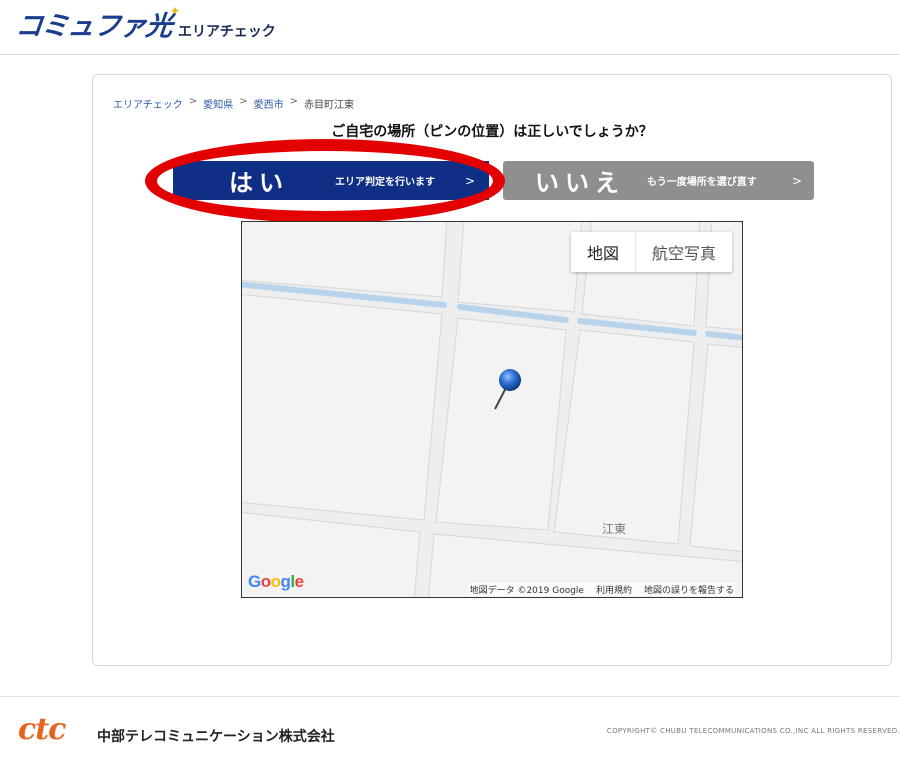 This screenshot has height=775, width=900. I want to click on ctc-logo: ctc, so click(42, 729).